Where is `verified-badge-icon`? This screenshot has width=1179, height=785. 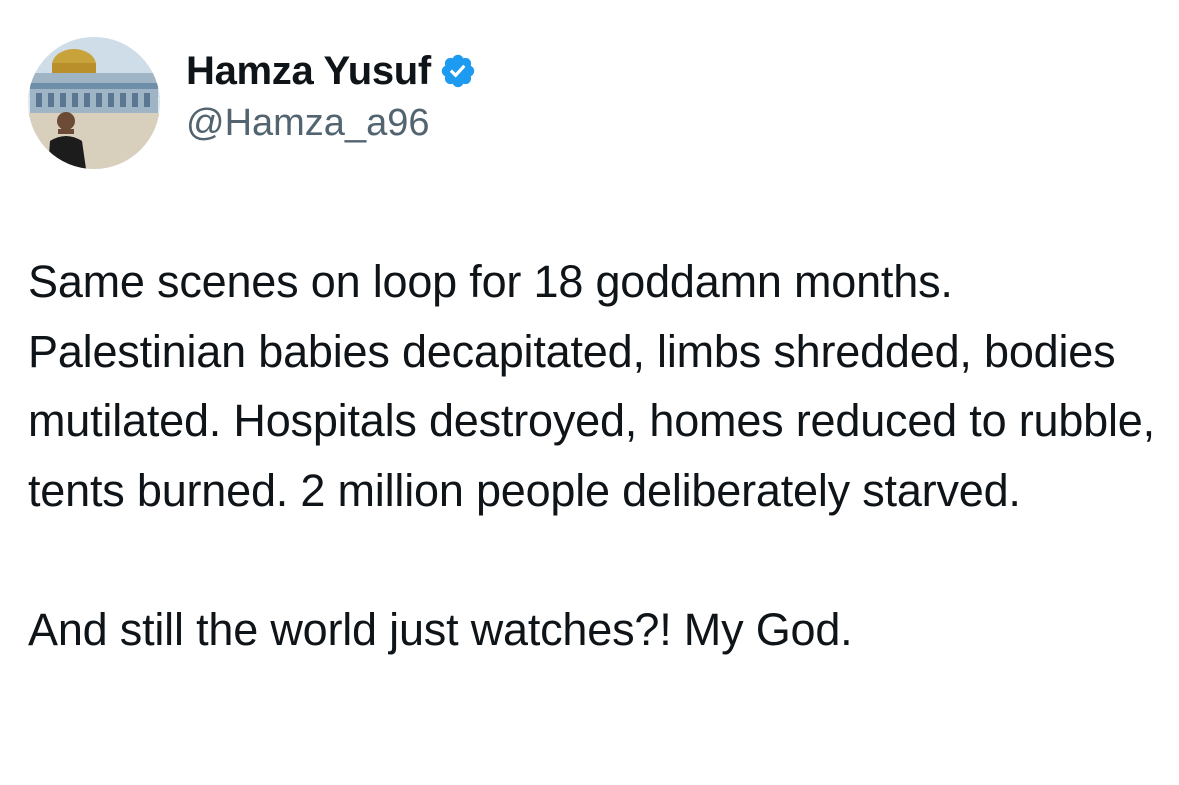 verified-badge-icon is located at coordinates (458, 71).